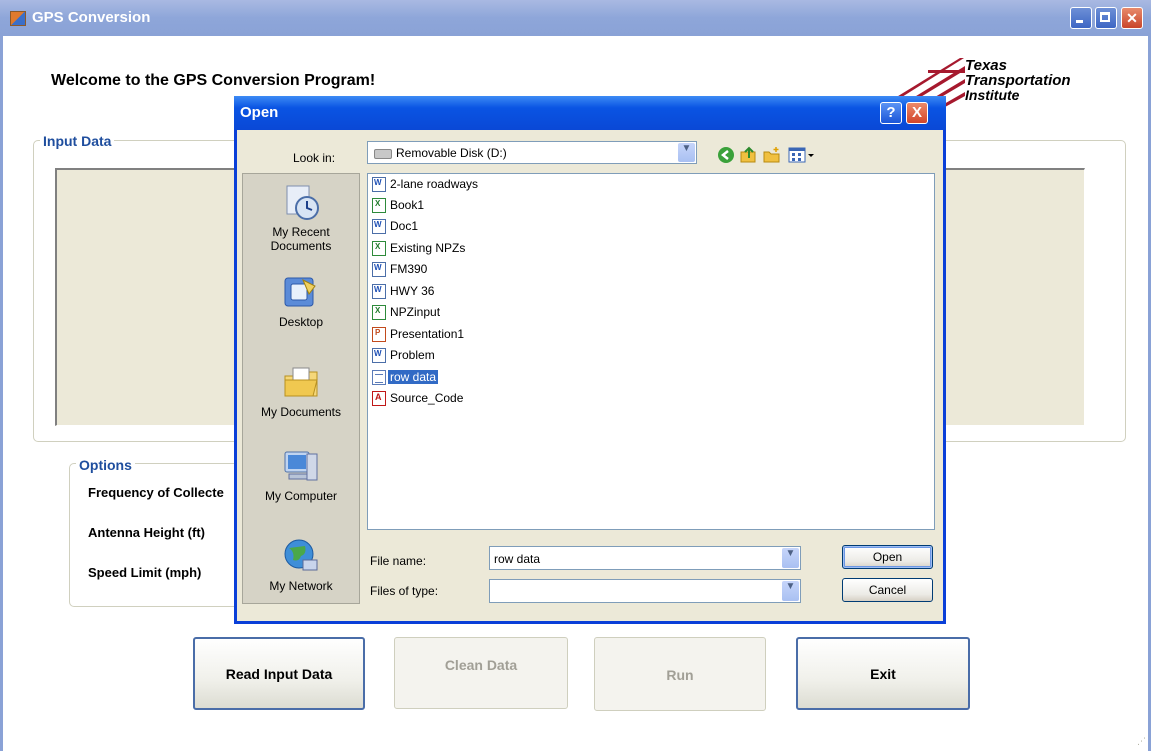  What do you see at coordinates (145, 572) in the screenshot?
I see `speed-limit-label: Speed Limit (mph)` at bounding box center [145, 572].